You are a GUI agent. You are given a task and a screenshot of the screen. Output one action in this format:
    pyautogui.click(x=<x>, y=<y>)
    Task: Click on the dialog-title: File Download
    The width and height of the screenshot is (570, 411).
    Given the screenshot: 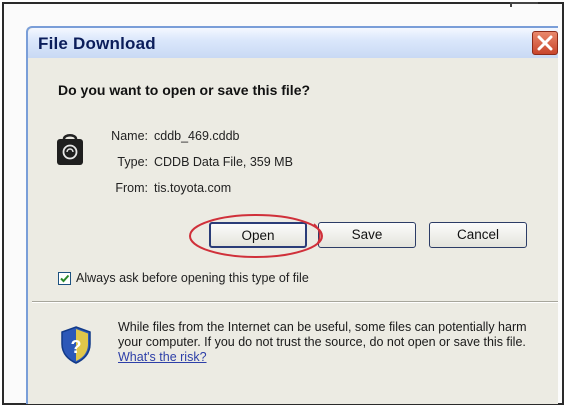 What is the action you would take?
    pyautogui.click(x=97, y=43)
    